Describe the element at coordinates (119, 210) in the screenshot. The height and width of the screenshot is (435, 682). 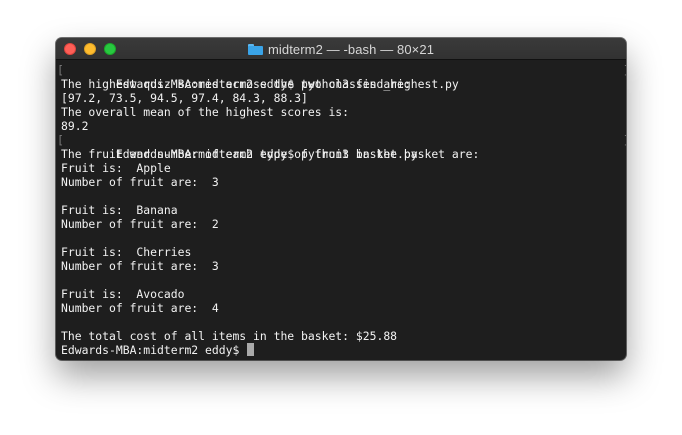
I see `terminal-line: Fruit is: Banana` at that location.